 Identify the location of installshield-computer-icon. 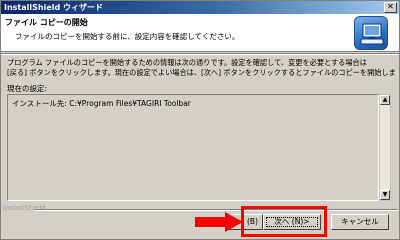
(371, 33).